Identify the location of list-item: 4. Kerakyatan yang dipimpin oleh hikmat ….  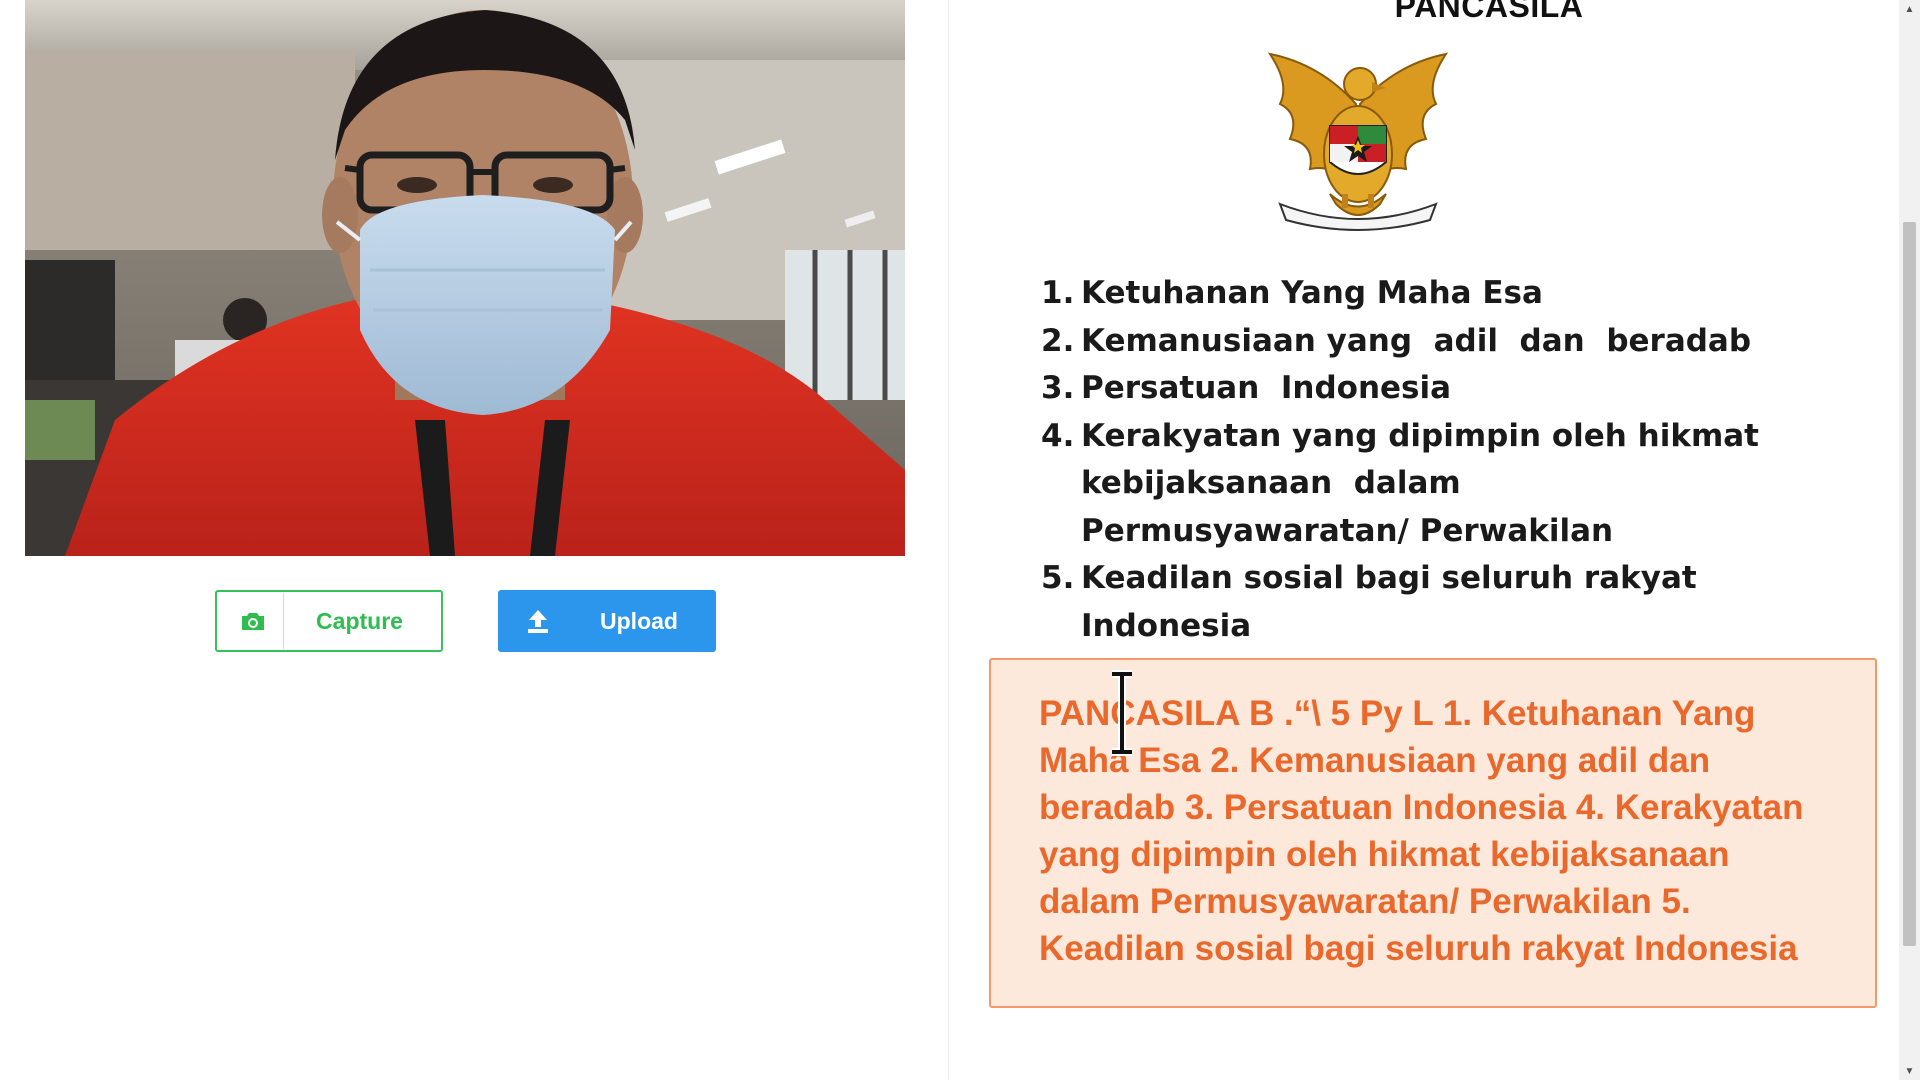
(1451, 484).